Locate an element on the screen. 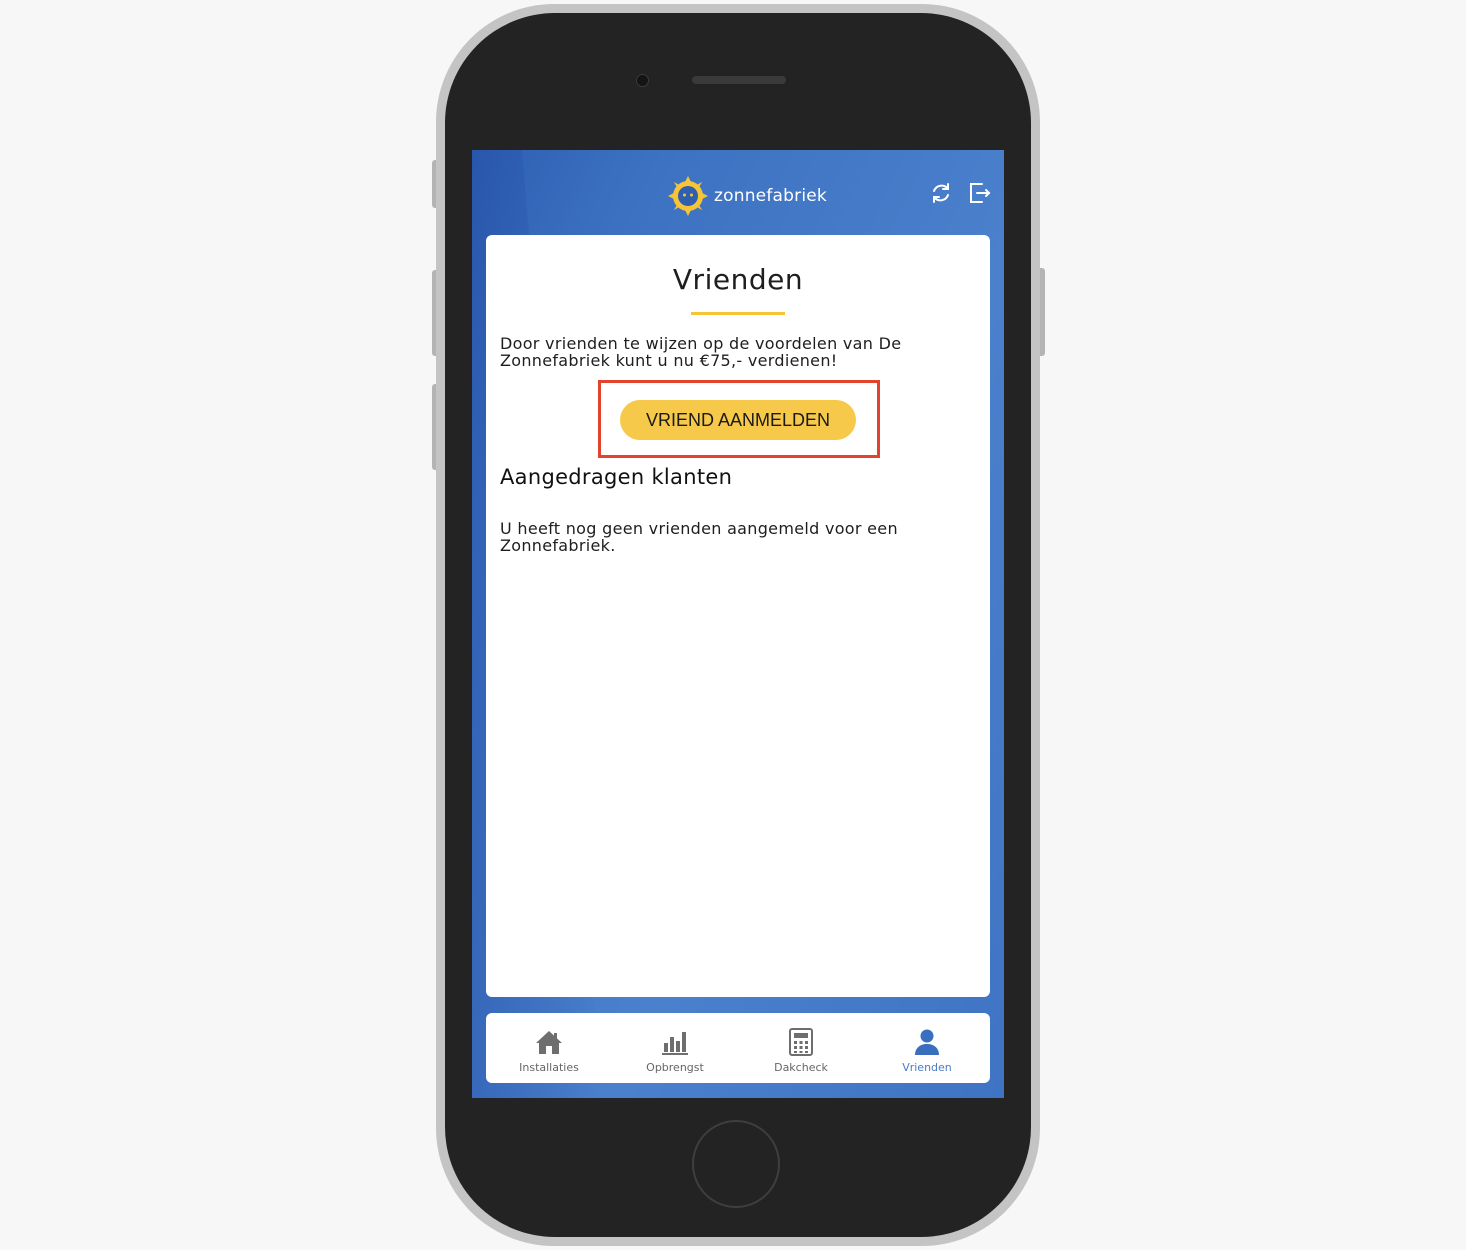 The width and height of the screenshot is (1466, 1250). page-title: Vrienden is located at coordinates (738, 279).